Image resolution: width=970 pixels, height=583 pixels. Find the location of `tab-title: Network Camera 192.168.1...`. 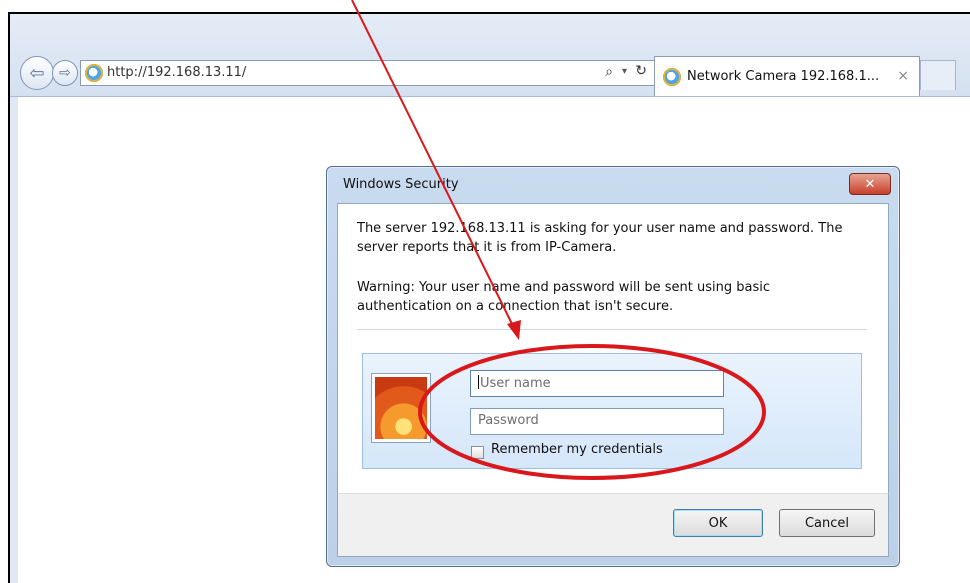

tab-title: Network Camera 192.168.1... is located at coordinates (783, 76).